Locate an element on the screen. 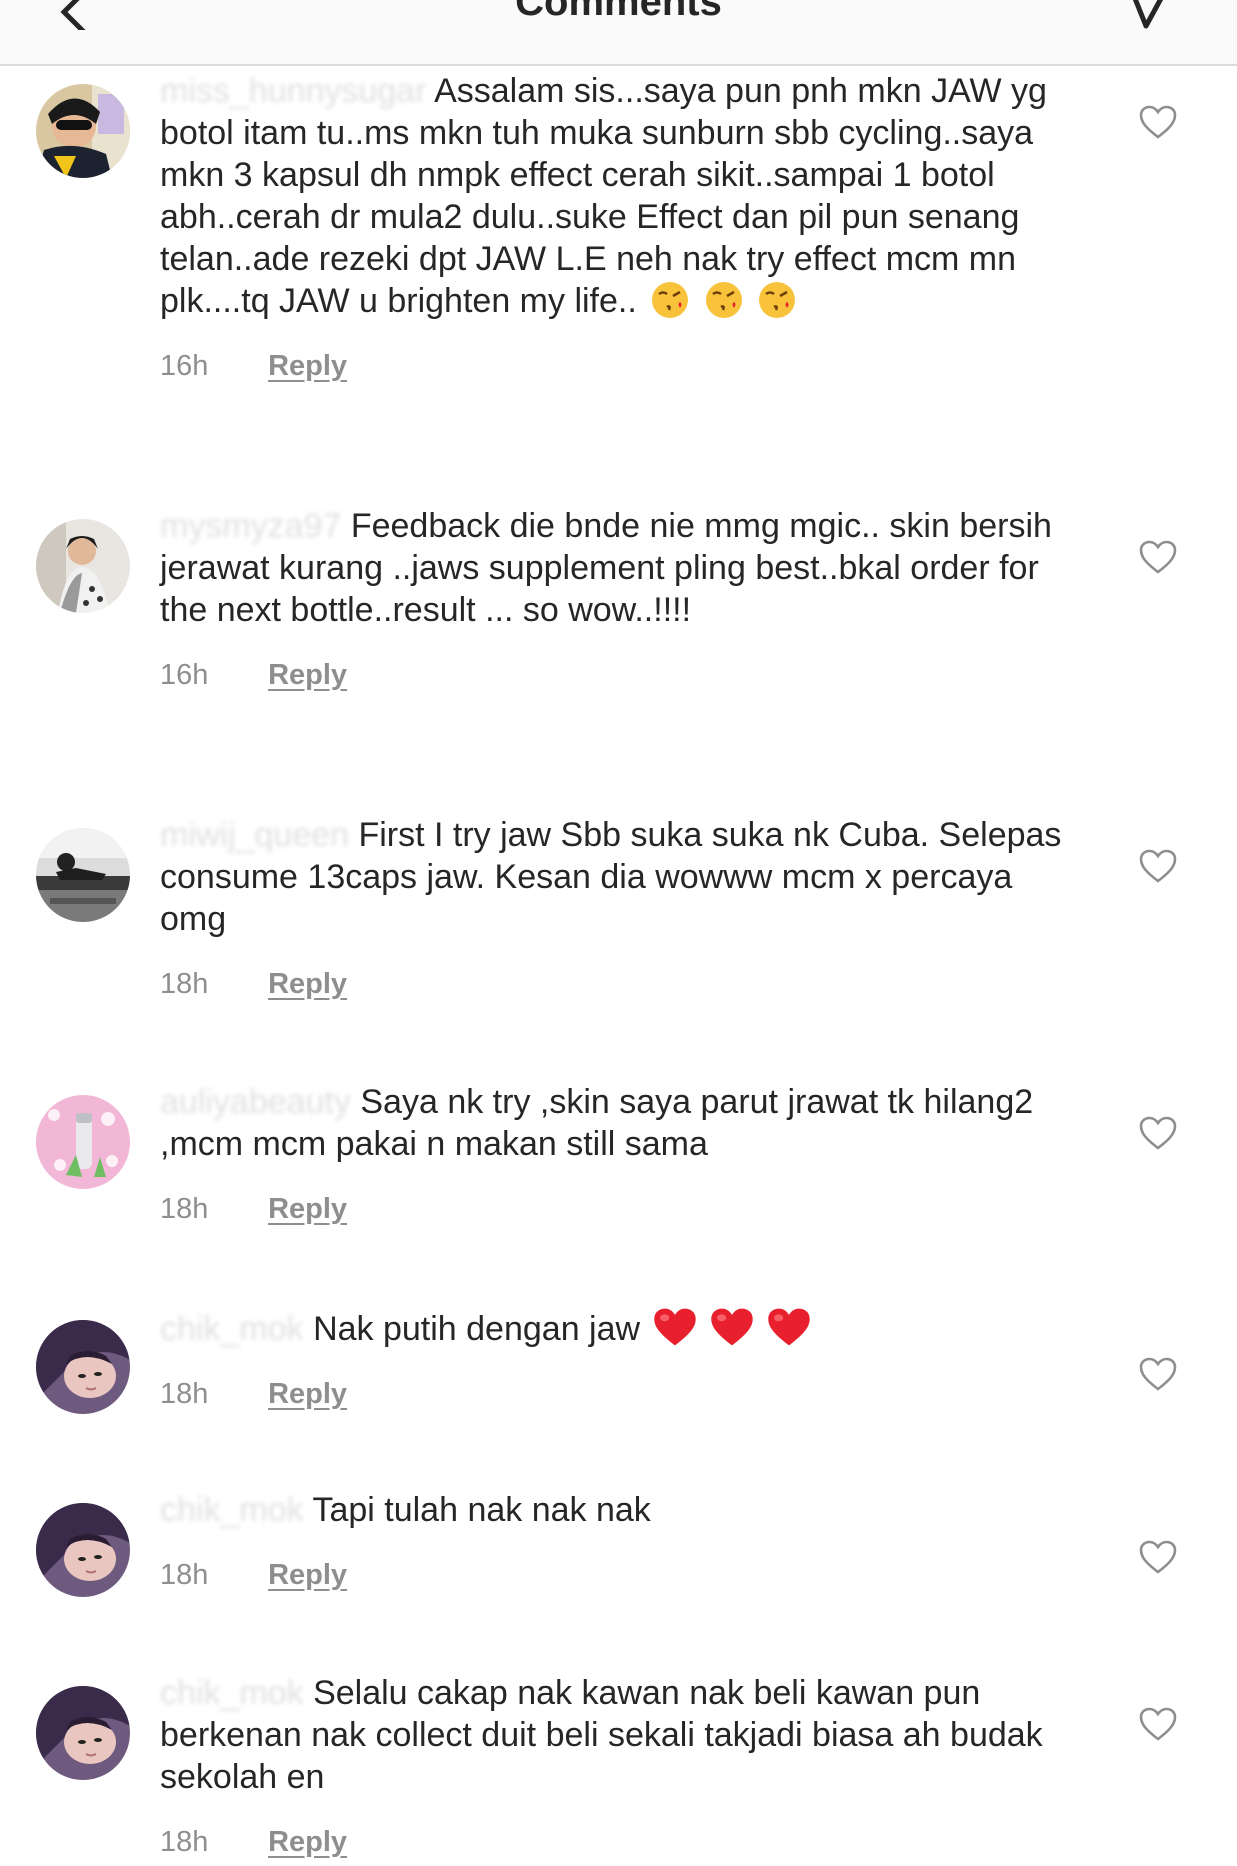 This screenshot has height=1866, width=1237. comment-body: Nak putih dengan jaw is located at coordinates (477, 1329).